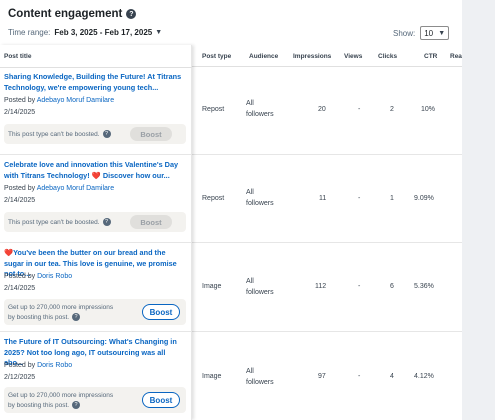  Describe the element at coordinates (263, 56) in the screenshot. I see `column-header-audience: Audience` at that location.